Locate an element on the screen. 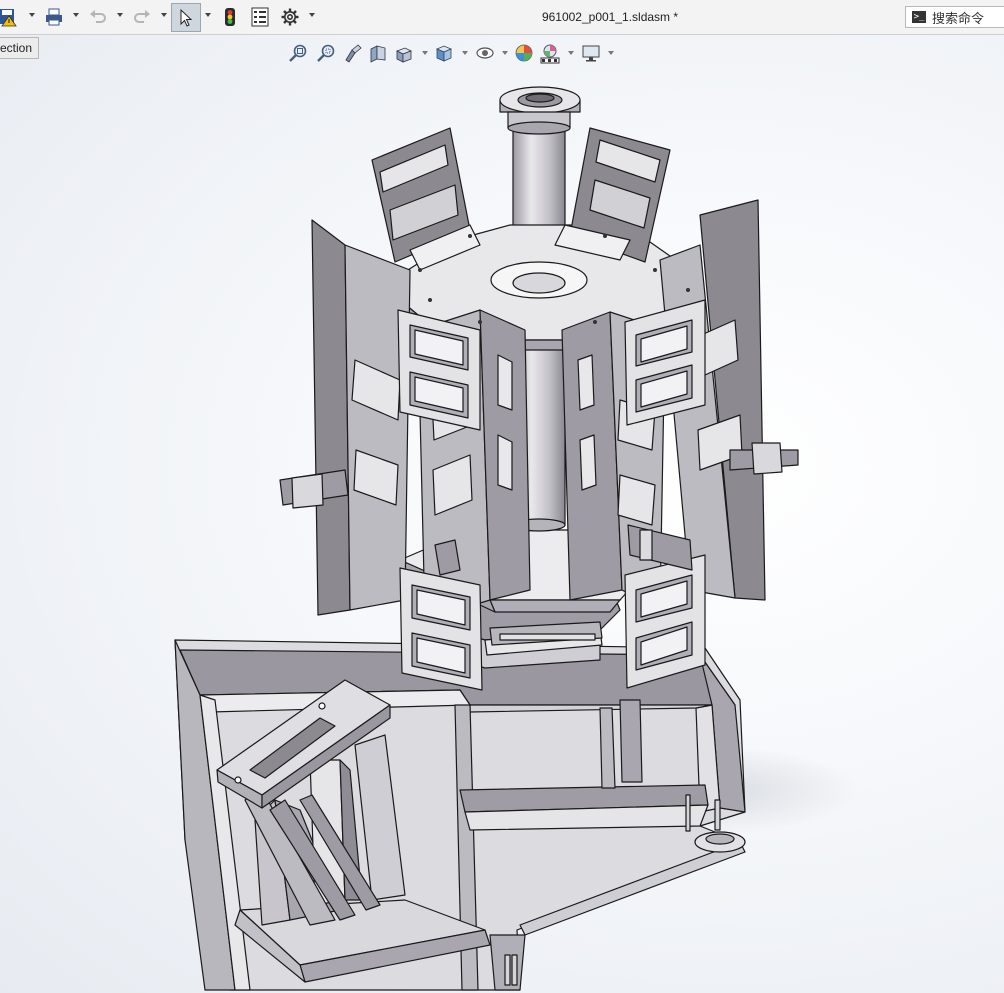  search-commands-input: >_ 搜索命令 is located at coordinates (954, 17).